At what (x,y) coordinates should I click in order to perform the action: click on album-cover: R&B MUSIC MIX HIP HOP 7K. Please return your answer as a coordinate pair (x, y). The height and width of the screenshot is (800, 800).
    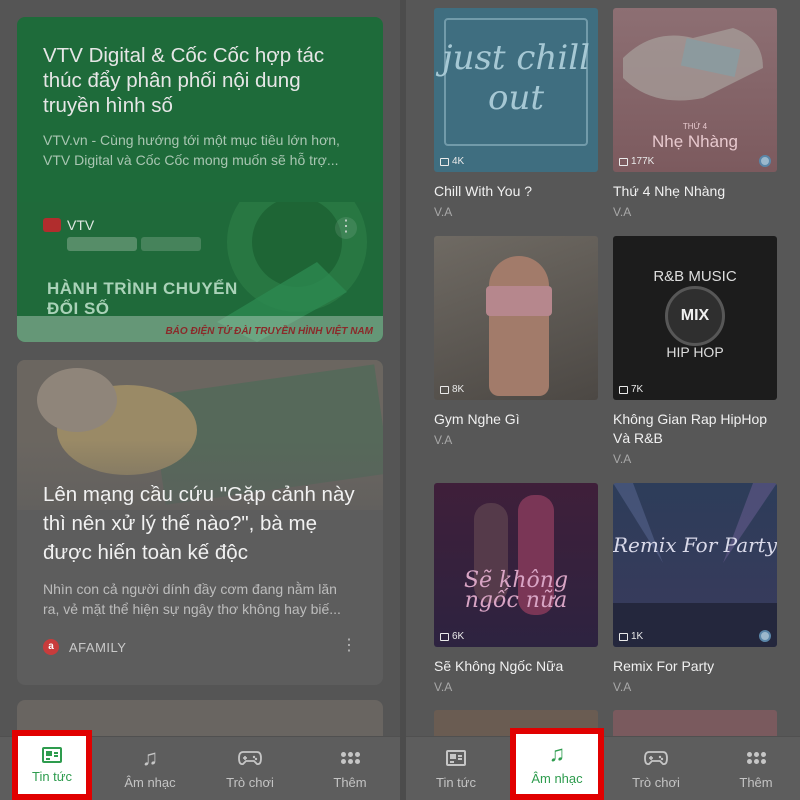
    Looking at the image, I should click on (695, 318).